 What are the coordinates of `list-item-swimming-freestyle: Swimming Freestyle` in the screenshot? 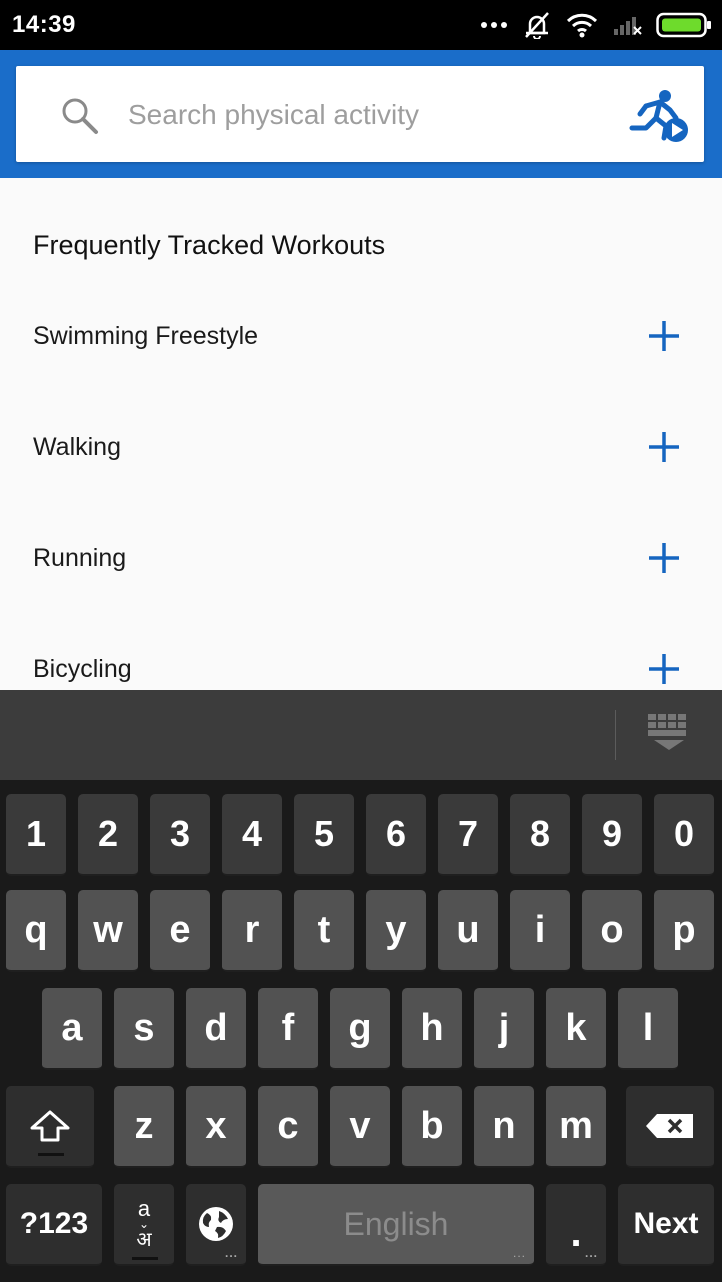 It's located at (361, 366).